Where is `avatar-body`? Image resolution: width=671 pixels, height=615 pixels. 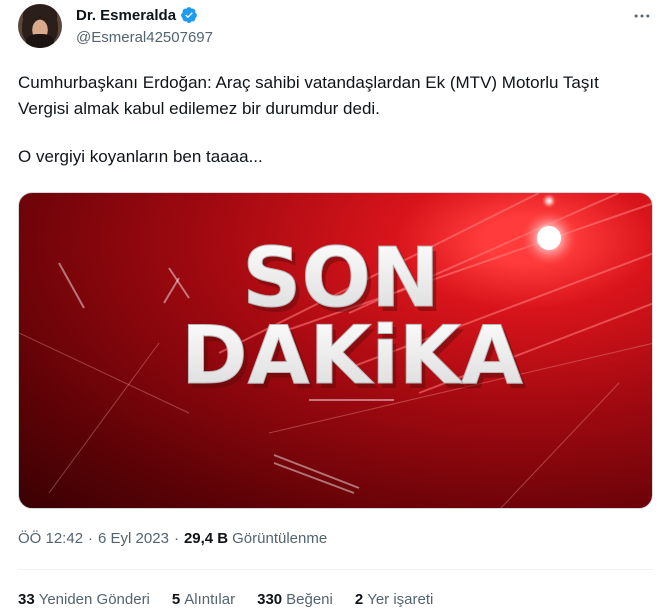
avatar-body is located at coordinates (40, 41).